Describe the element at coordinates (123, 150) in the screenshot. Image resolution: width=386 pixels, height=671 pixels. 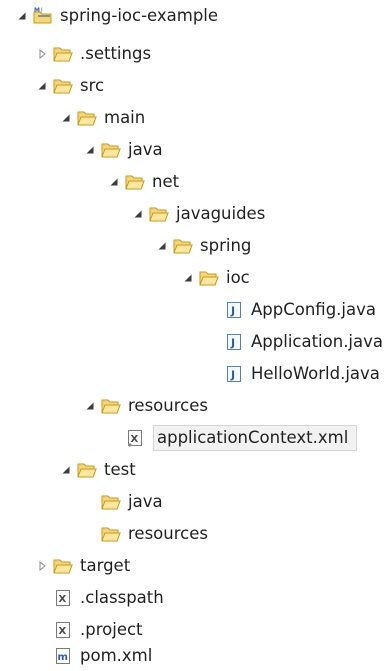
I see `tree-item-main-java-folder: java` at that location.